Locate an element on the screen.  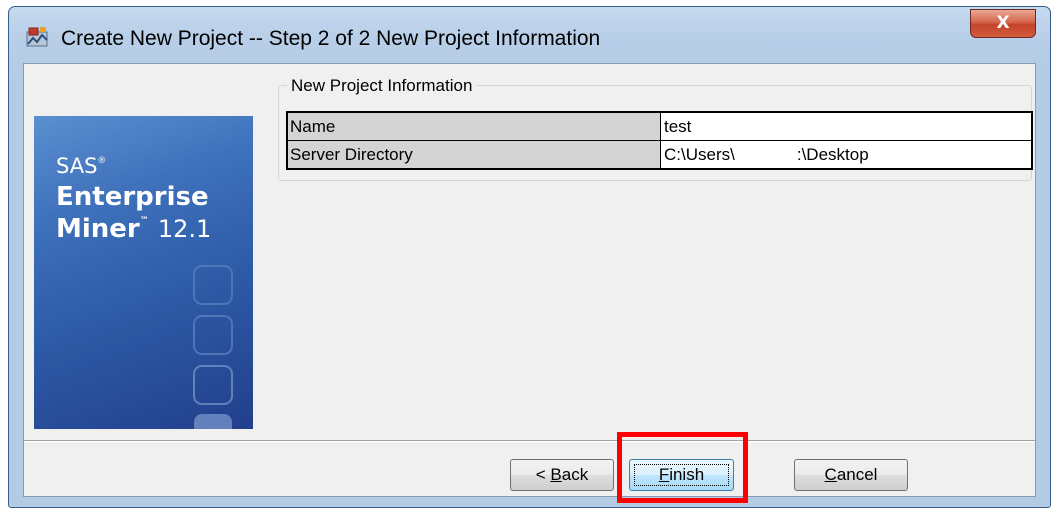
table-row-server-directory: Server Directory C:\Users\ :\Desktop is located at coordinates (659, 154).